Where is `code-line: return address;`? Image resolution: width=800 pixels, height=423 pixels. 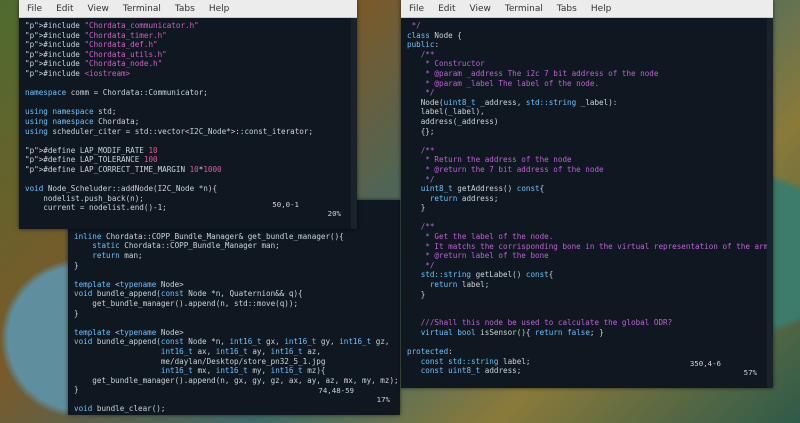 code-line: return address; is located at coordinates (464, 198).